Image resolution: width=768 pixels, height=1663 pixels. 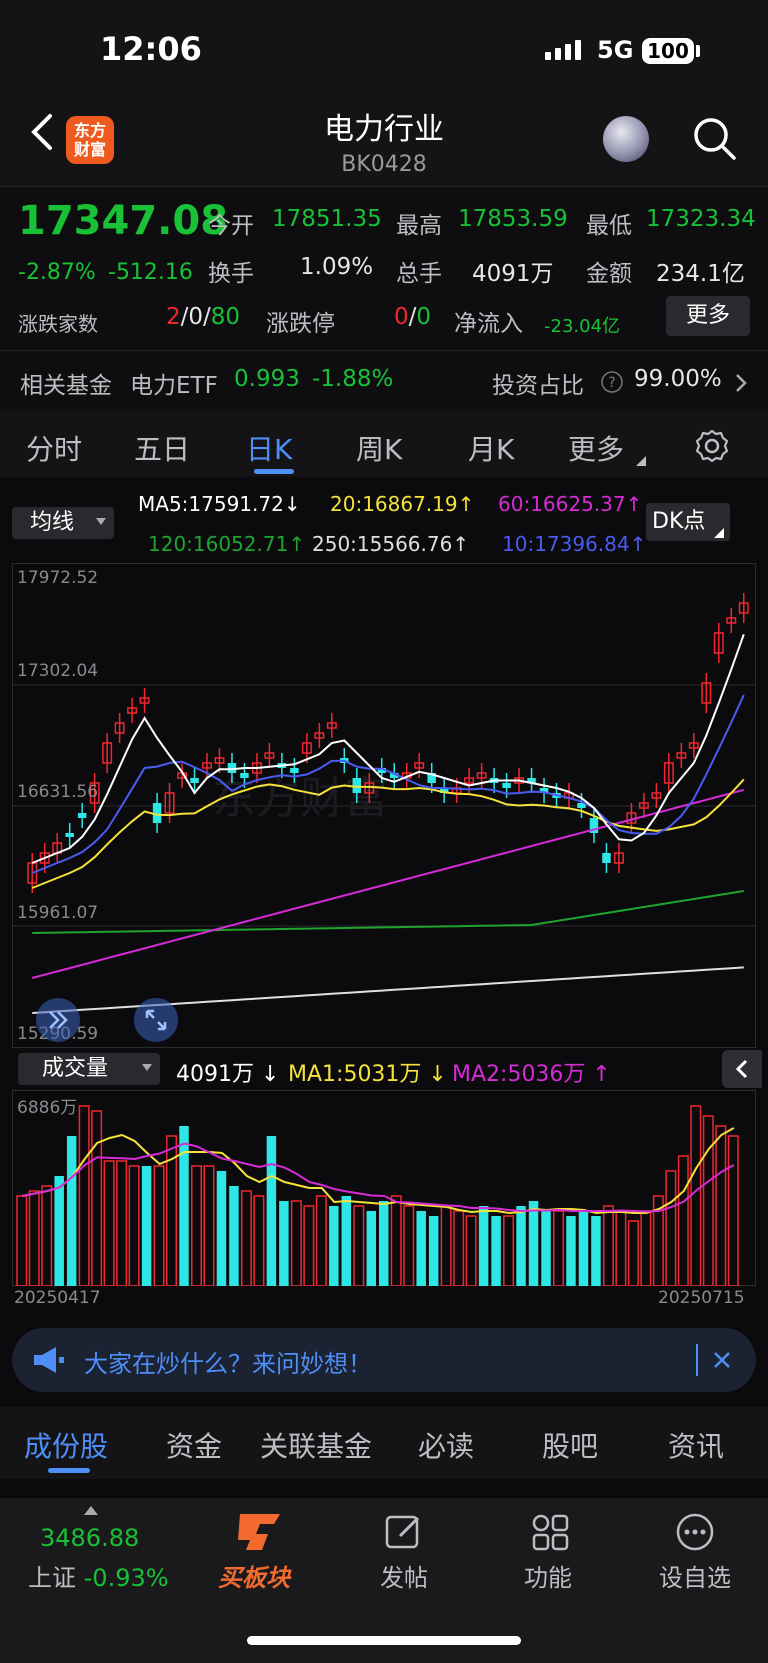 I want to click on inflow-value: -23.04亿, so click(x=582, y=326).